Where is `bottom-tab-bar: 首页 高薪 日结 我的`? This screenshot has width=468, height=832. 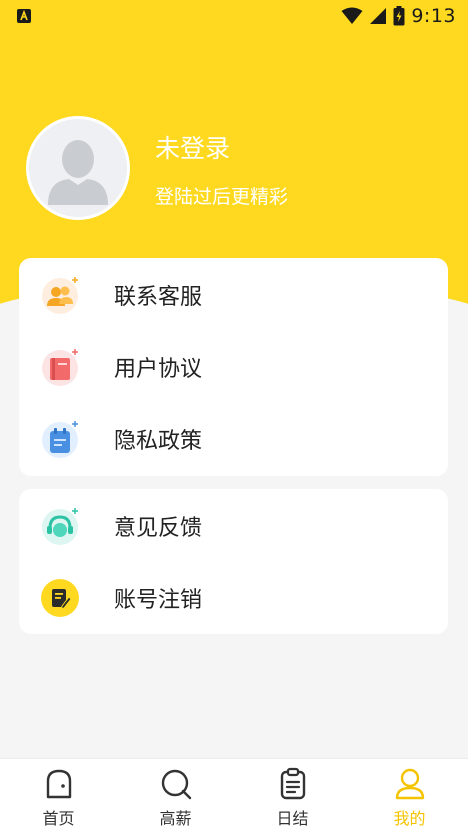 bottom-tab-bar: 首页 高薪 日结 我的 is located at coordinates (234, 795).